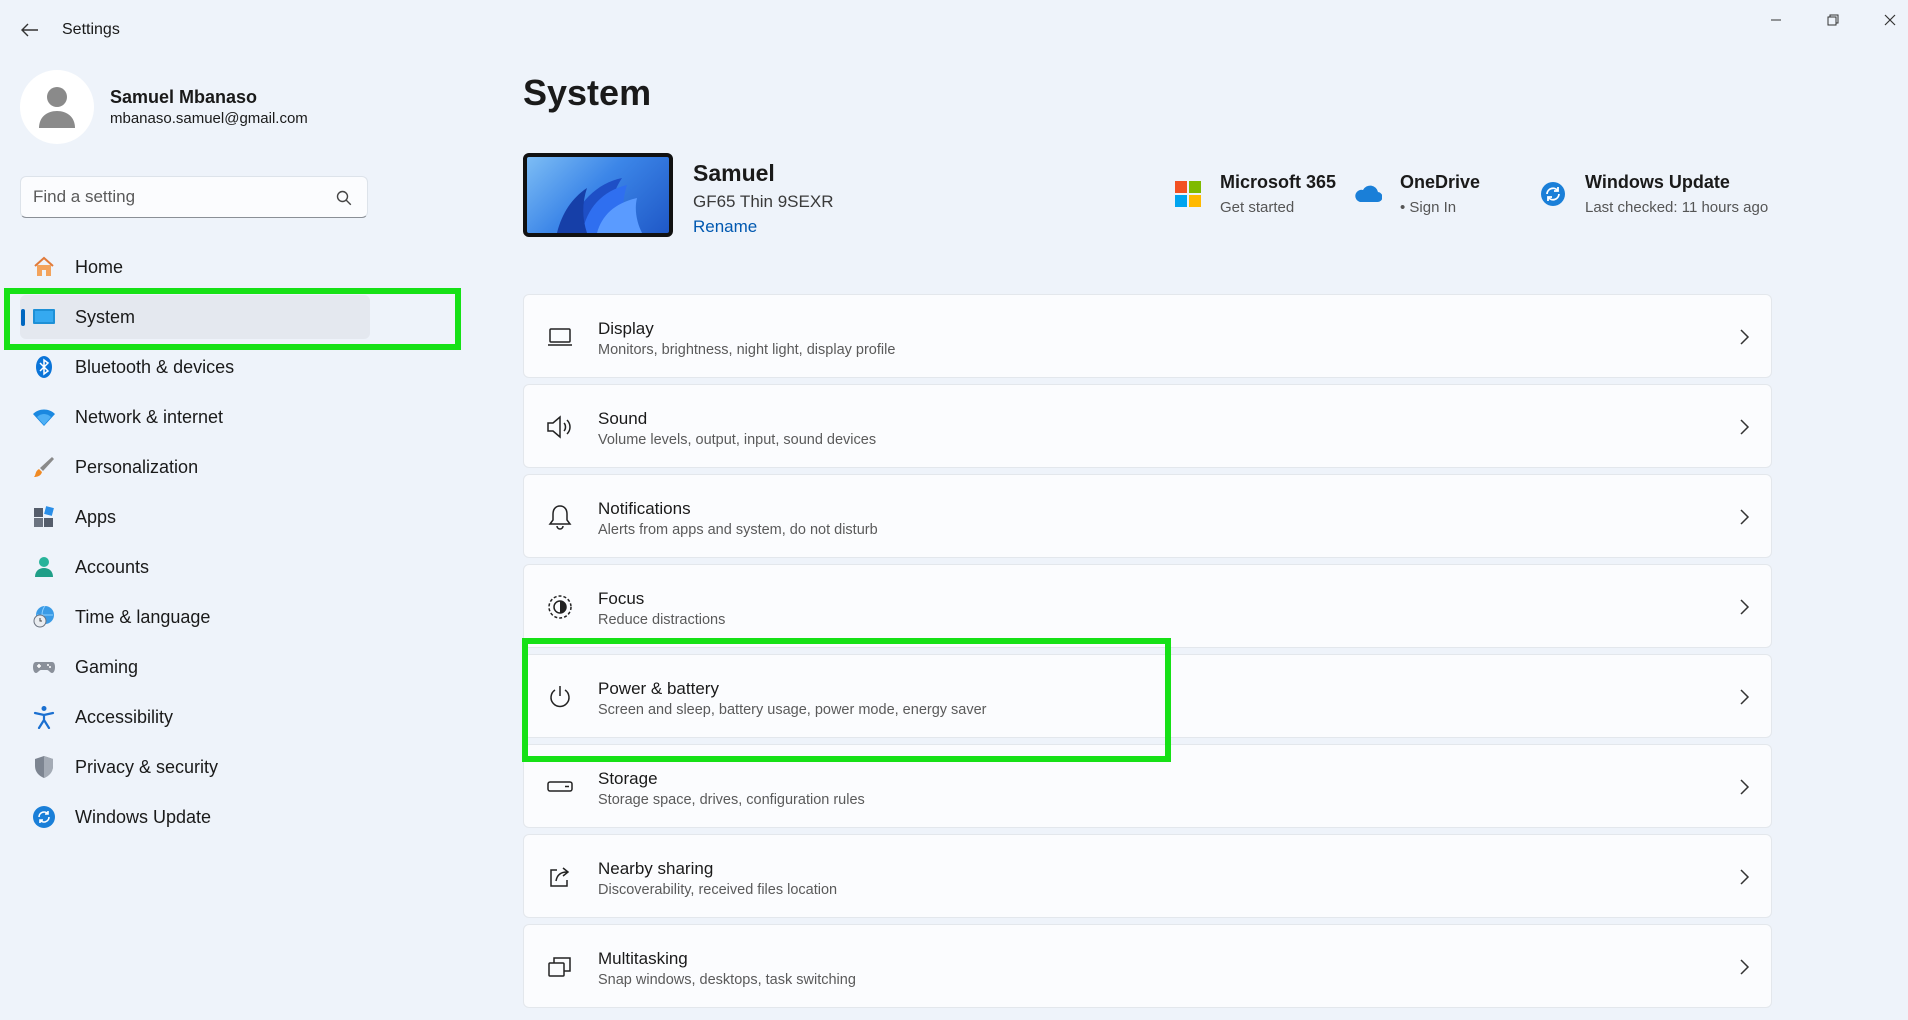  I want to click on onedrive-cloud-icon, so click(1368, 194).